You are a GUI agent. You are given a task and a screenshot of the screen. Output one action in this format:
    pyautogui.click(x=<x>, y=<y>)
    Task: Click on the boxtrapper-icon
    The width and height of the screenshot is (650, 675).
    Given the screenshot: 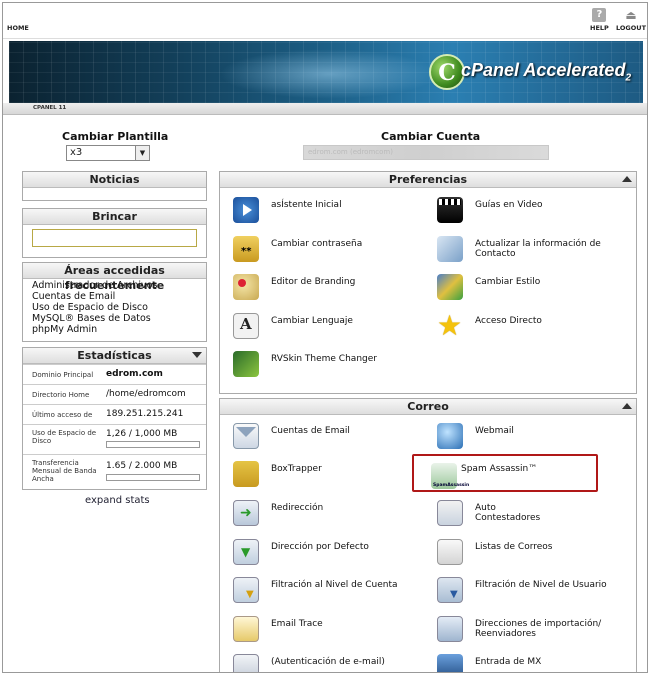 What is the action you would take?
    pyautogui.click(x=246, y=474)
    